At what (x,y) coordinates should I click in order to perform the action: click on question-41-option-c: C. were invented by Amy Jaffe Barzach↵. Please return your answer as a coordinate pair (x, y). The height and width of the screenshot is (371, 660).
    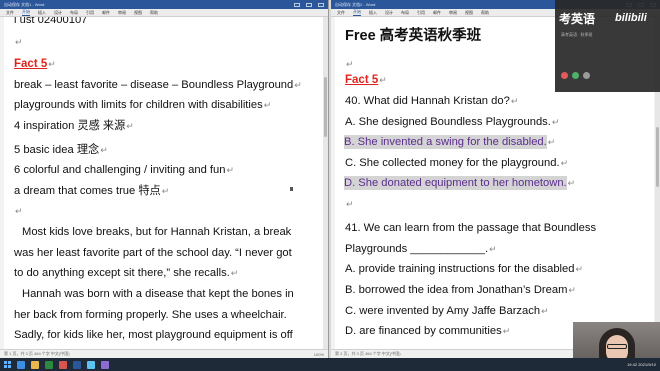
    Looking at the image, I should click on (447, 311).